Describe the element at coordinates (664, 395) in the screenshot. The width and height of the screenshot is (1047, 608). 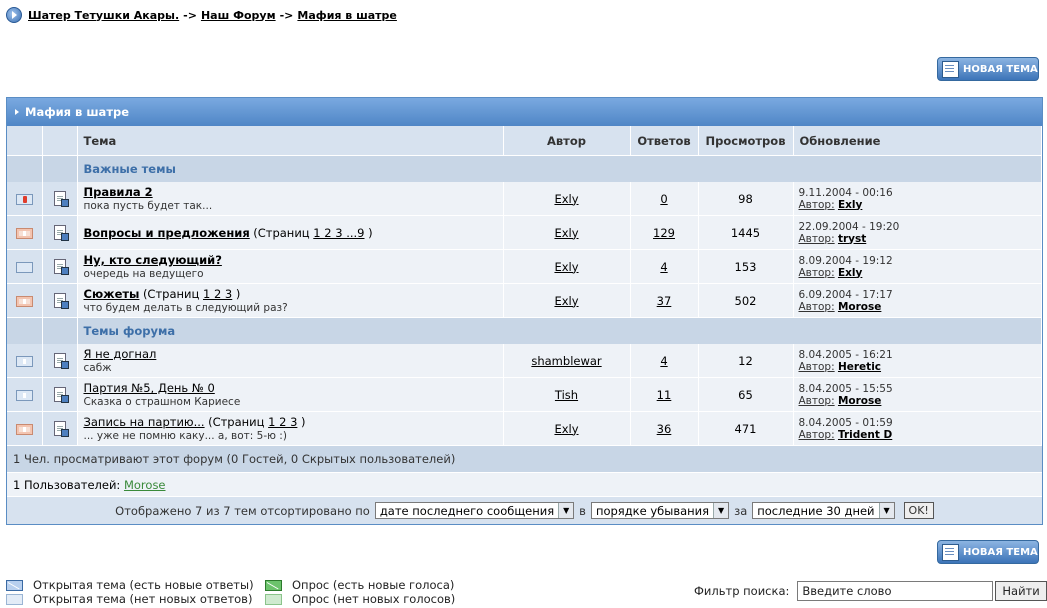
I see `replies-link: 11` at that location.